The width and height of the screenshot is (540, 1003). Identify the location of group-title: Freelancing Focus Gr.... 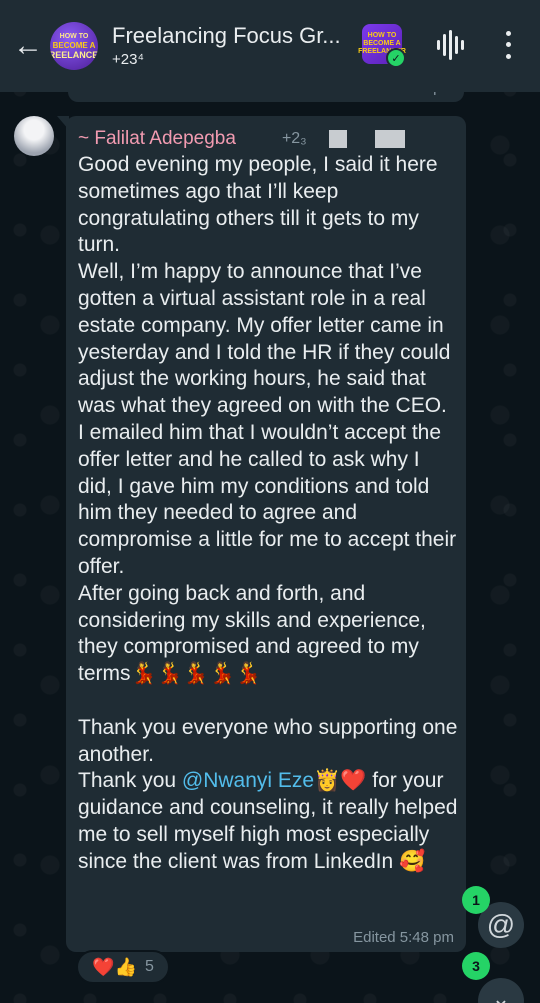
(226, 35).